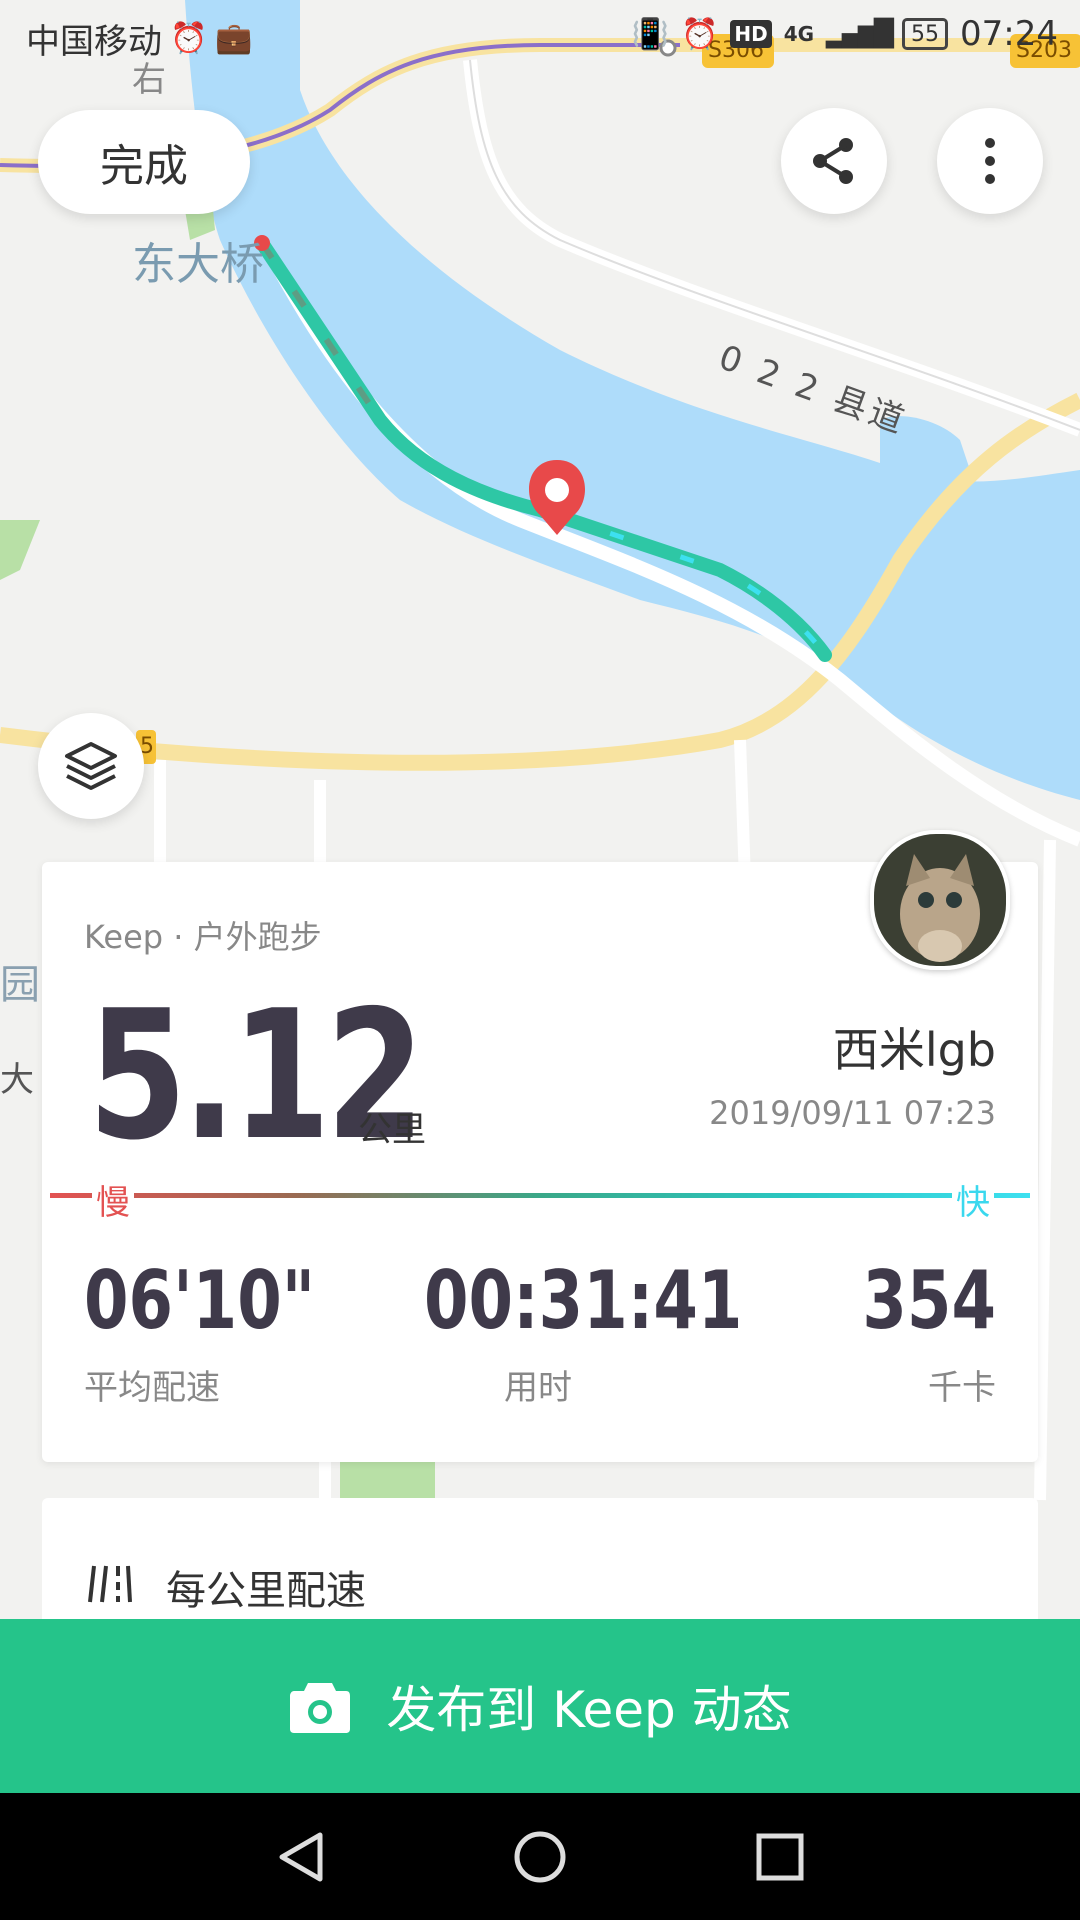 The width and height of the screenshot is (1080, 1920). What do you see at coordinates (852, 1113) in the screenshot?
I see `activity-datetime: 2019/09/11 07:23` at bounding box center [852, 1113].